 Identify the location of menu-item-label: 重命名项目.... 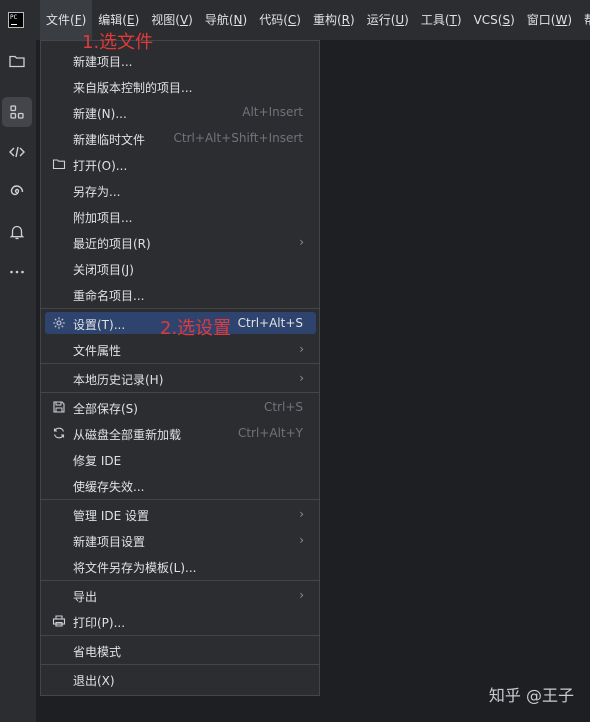
(109, 296).